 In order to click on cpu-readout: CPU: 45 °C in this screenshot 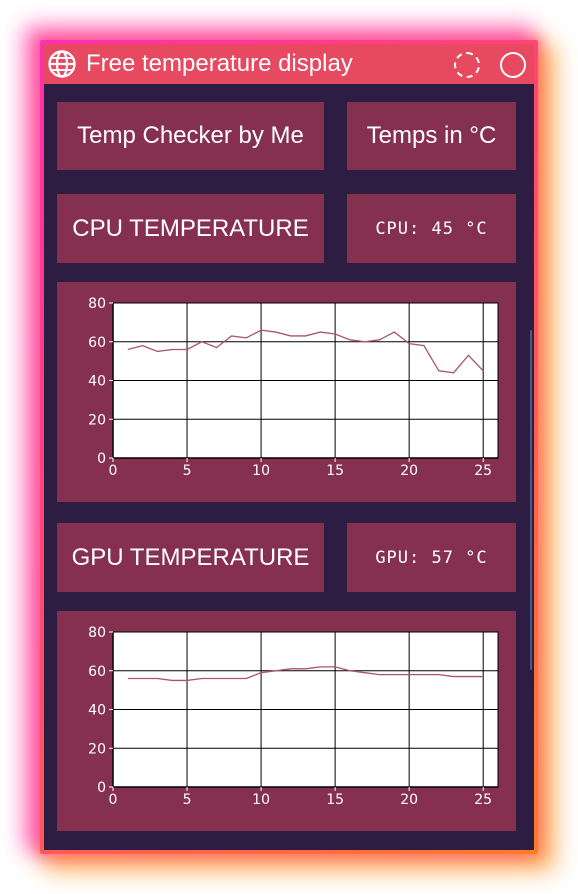, I will do `click(431, 228)`.